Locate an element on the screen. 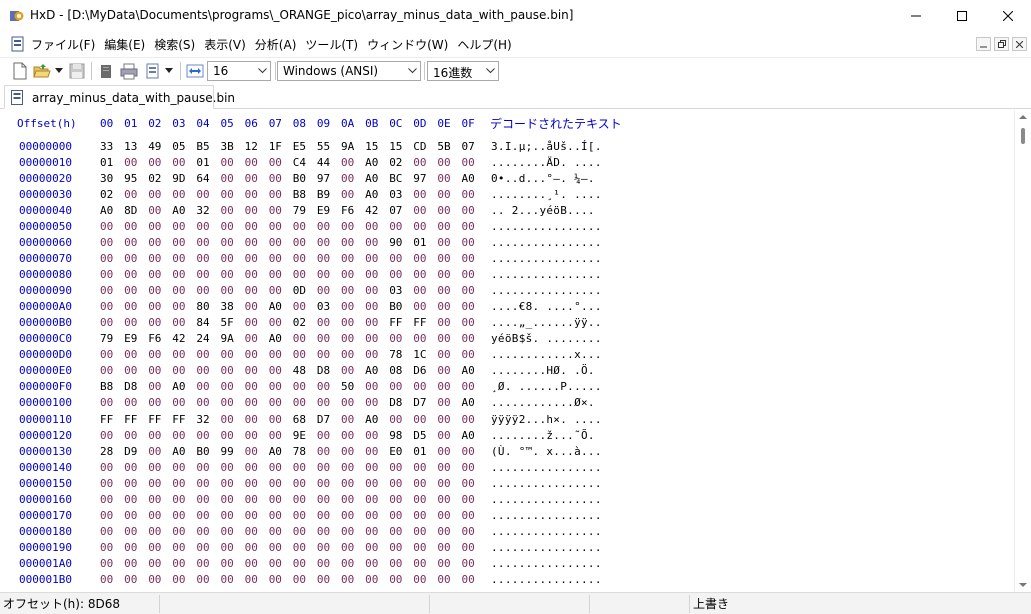 This screenshot has width=1031, height=614. hex-byte: 78 is located at coordinates (299, 451).